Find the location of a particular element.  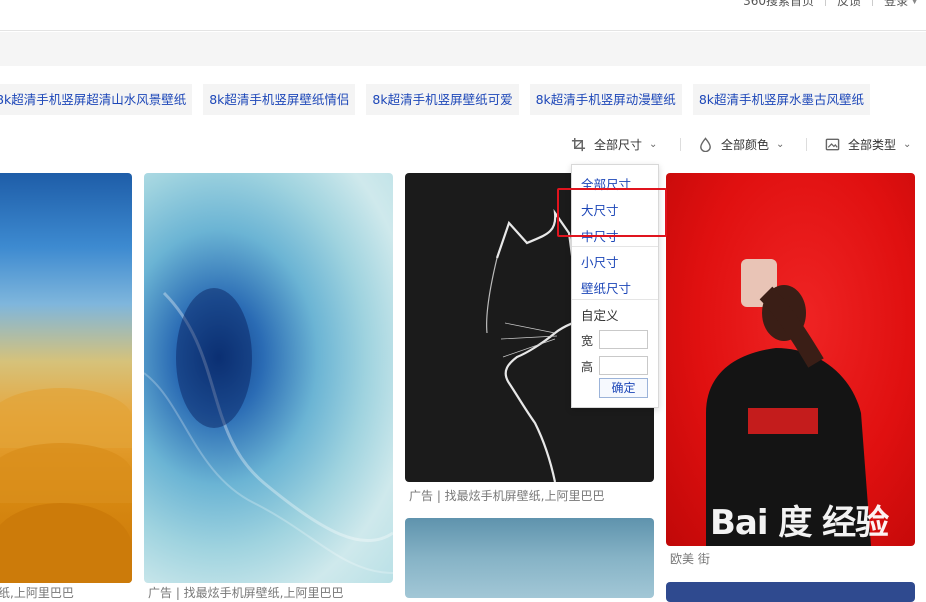

confirm-button: 确定 is located at coordinates (623, 388).